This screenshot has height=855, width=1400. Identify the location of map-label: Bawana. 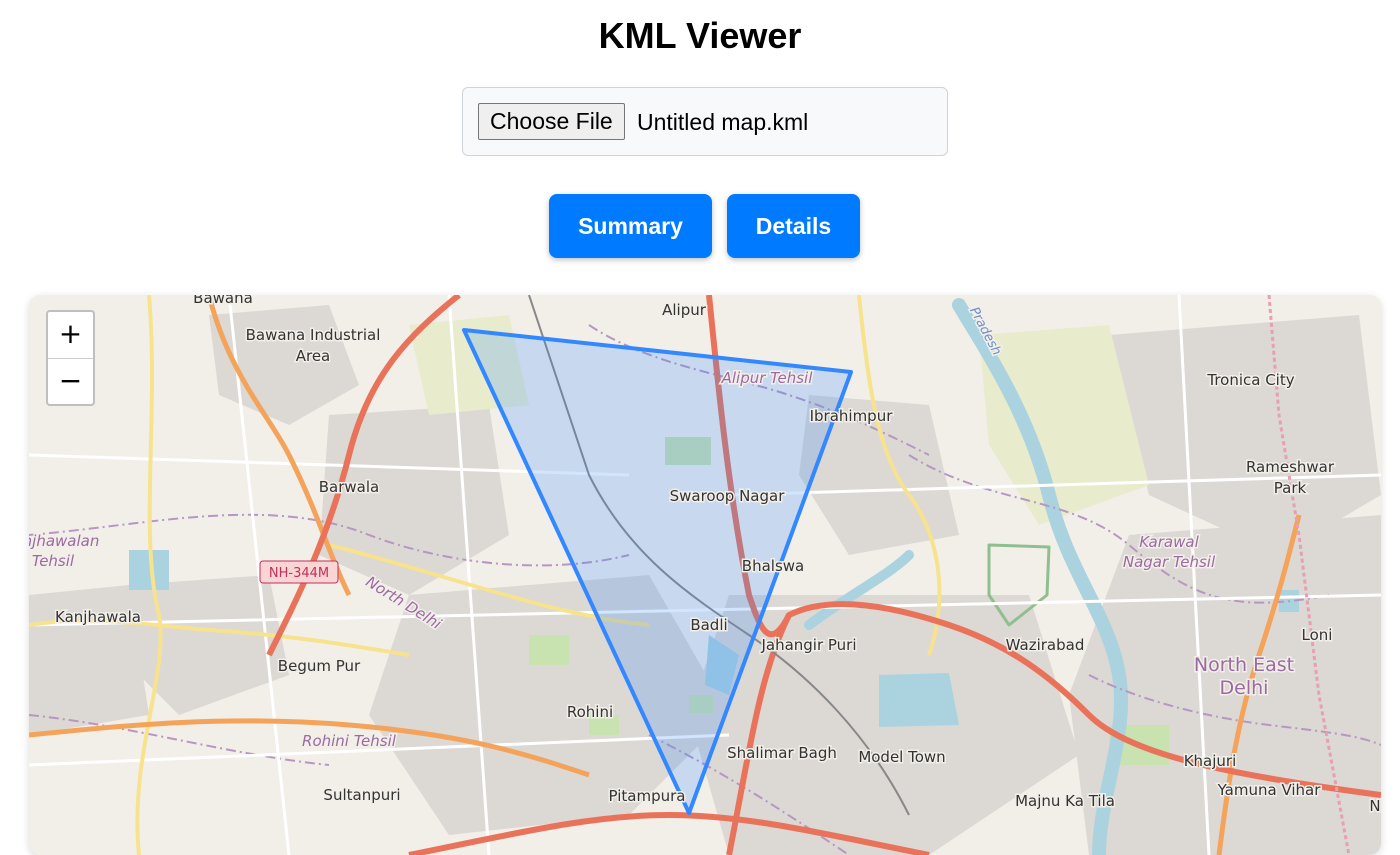
(223, 301).